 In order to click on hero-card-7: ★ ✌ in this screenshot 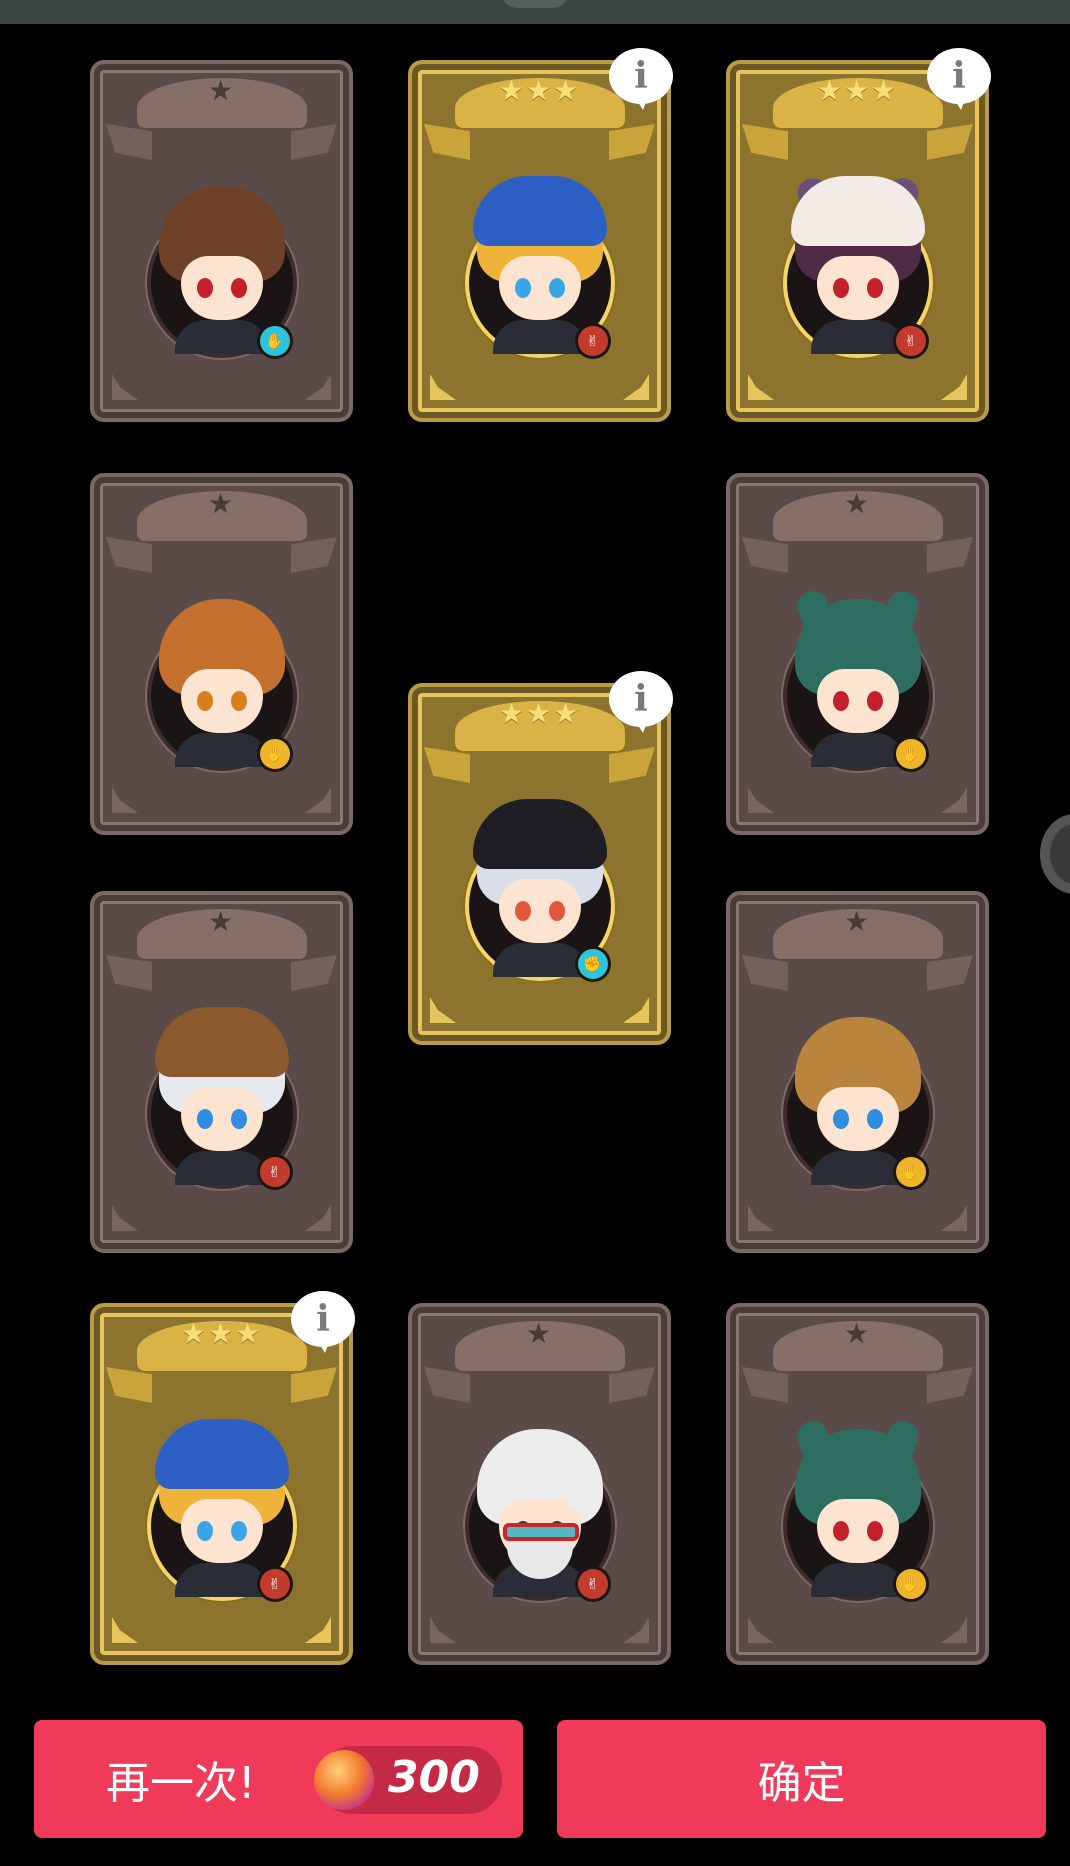, I will do `click(221, 1072)`.